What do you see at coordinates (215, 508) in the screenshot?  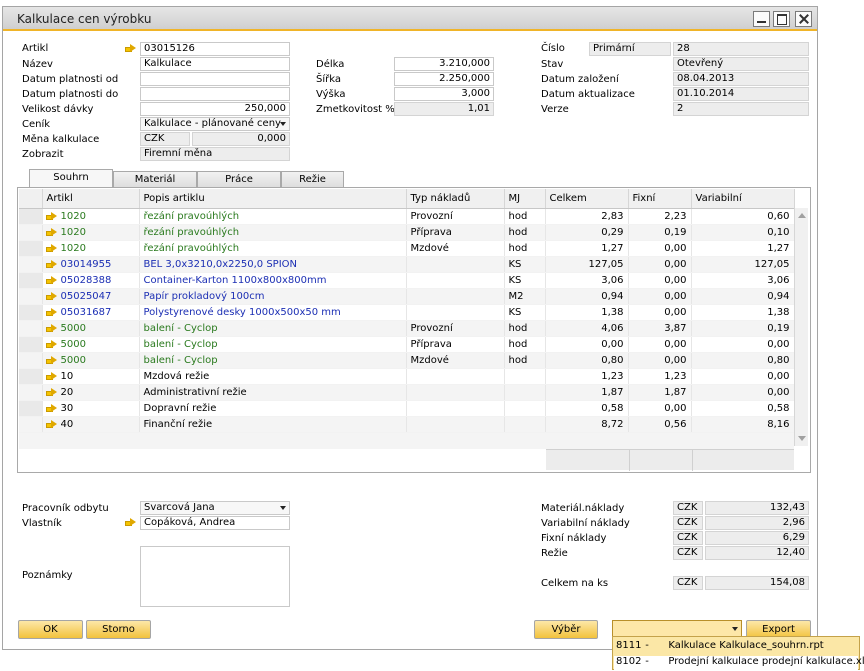 I see `pracovnik-dropdown: Švarcová Jana` at bounding box center [215, 508].